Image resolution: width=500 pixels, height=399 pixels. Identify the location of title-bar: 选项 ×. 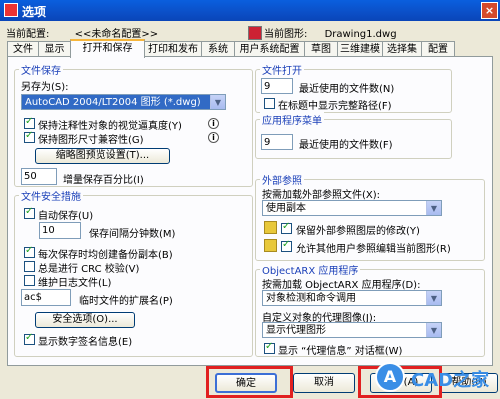
(250, 10).